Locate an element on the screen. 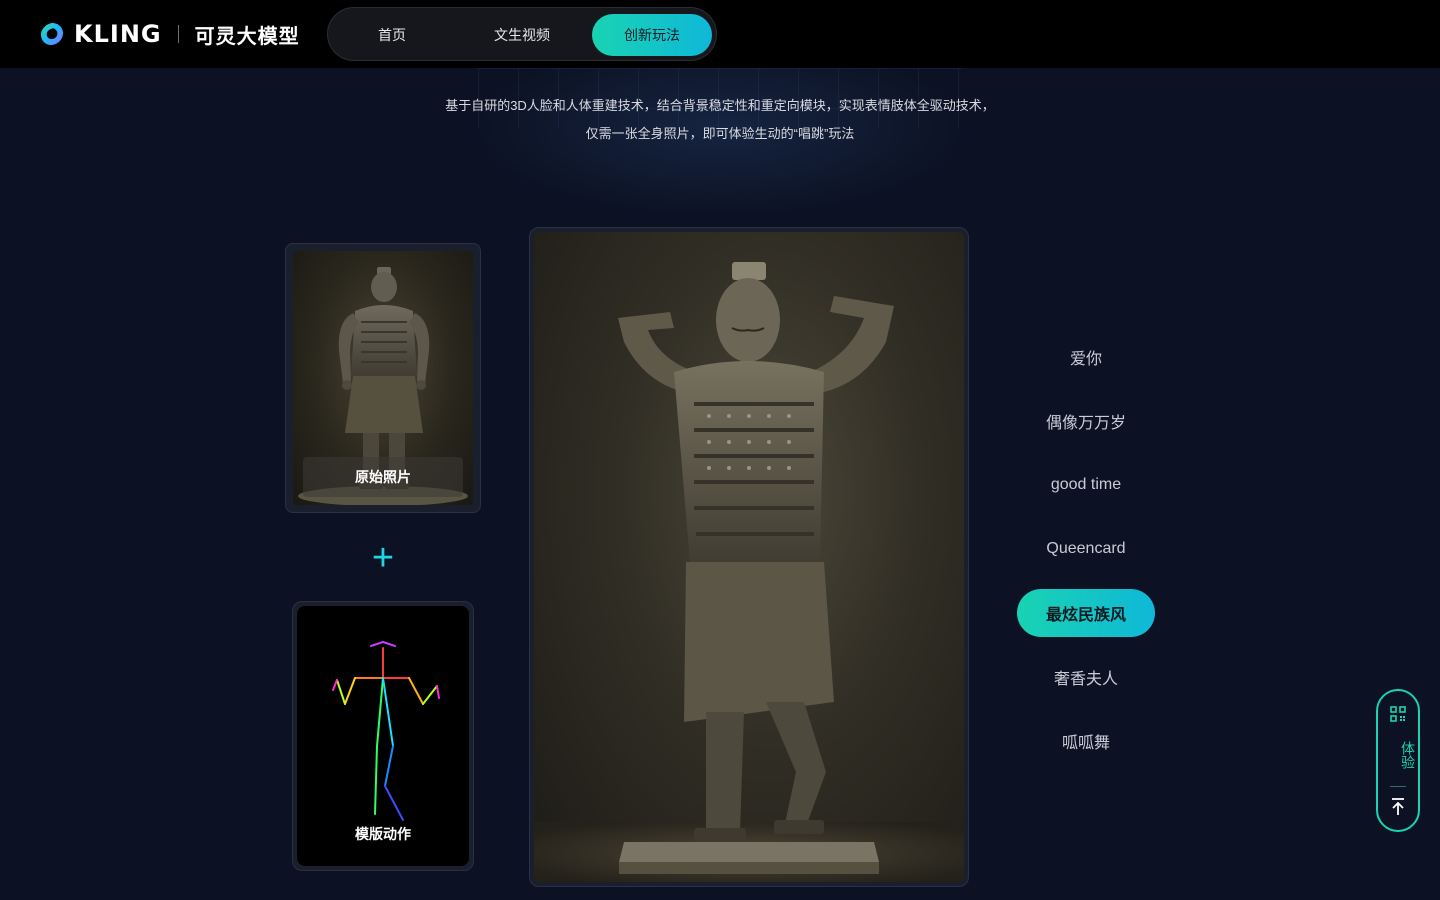 This screenshot has width=1440, height=900. song-item: 偶像万万岁 is located at coordinates (1086, 421).